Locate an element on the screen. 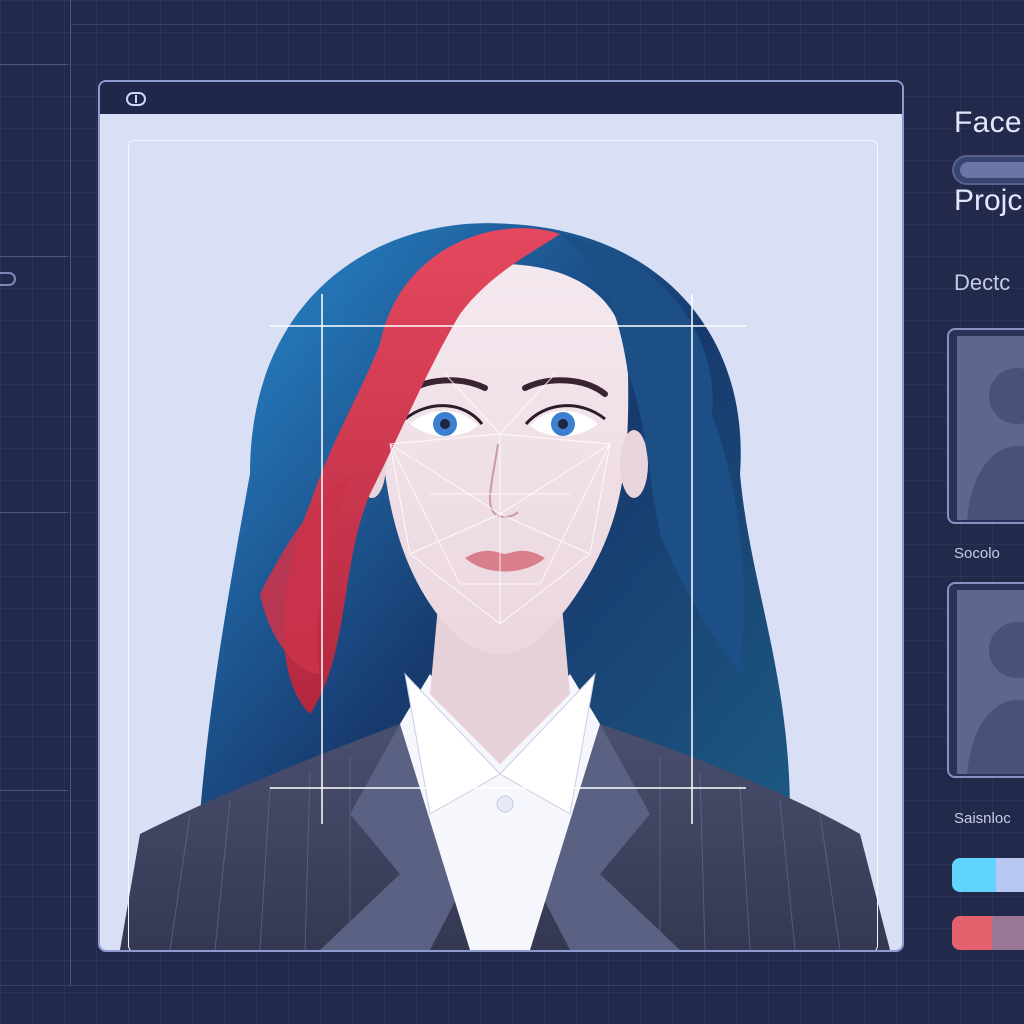 The image size is (1024, 1024). panel-title: Face is located at coordinates (988, 122).